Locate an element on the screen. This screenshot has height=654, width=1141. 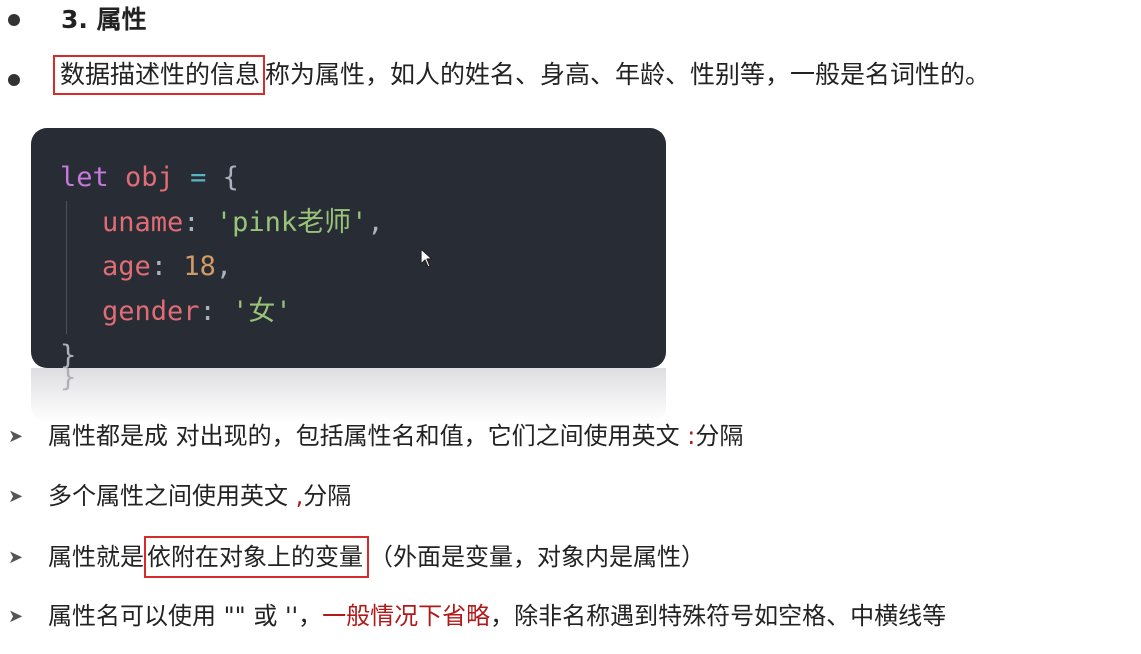
code-brace: { is located at coordinates (230, 177).